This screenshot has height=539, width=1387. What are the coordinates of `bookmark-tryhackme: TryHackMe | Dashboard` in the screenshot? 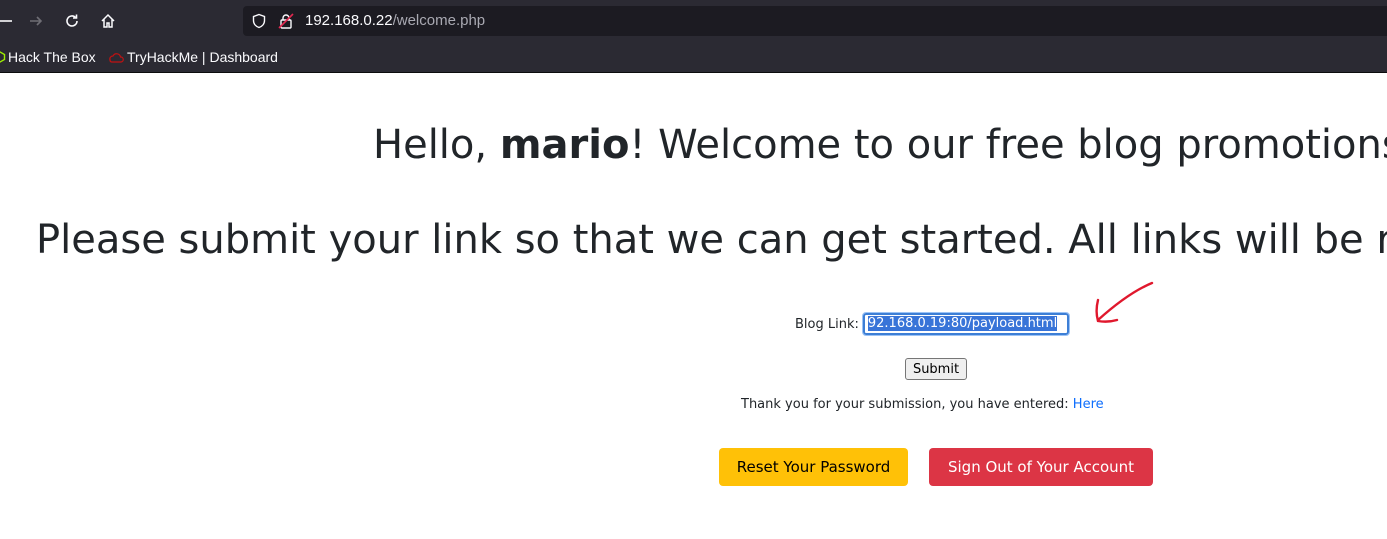 It's located at (193, 57).